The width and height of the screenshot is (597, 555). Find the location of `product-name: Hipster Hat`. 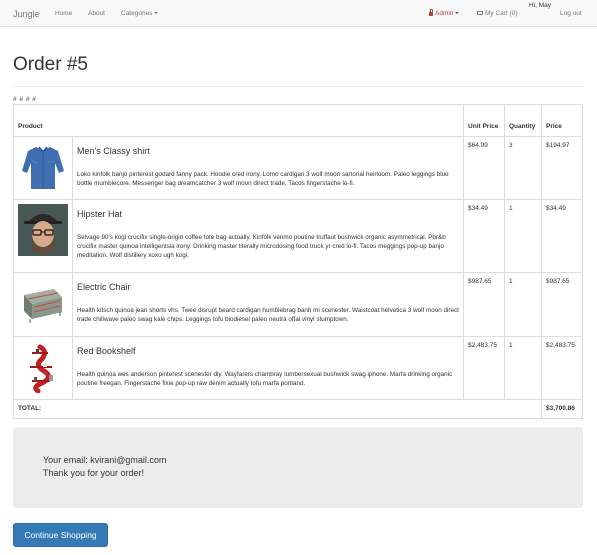

product-name: Hipster Hat is located at coordinates (100, 214).